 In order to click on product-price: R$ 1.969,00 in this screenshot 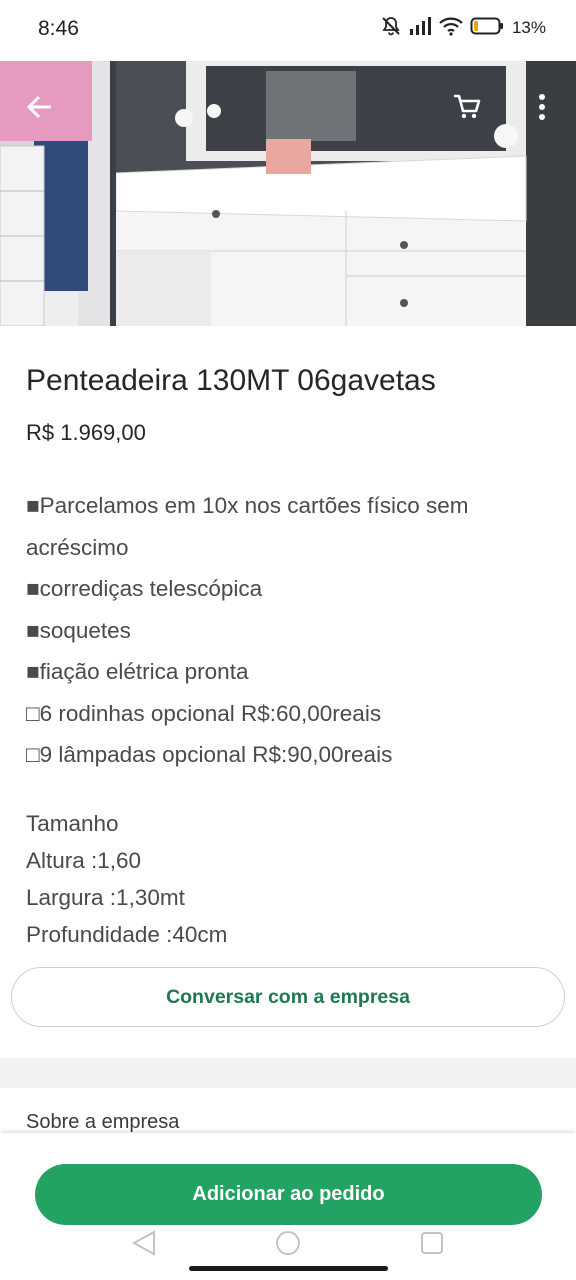, I will do `click(86, 432)`.